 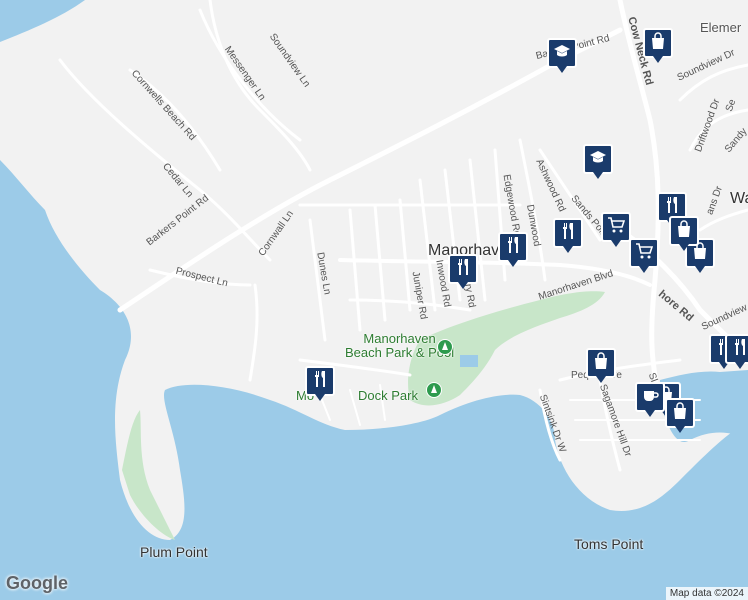 What do you see at coordinates (174, 552) in the screenshot?
I see `place-label-plum-point: Plum Point` at bounding box center [174, 552].